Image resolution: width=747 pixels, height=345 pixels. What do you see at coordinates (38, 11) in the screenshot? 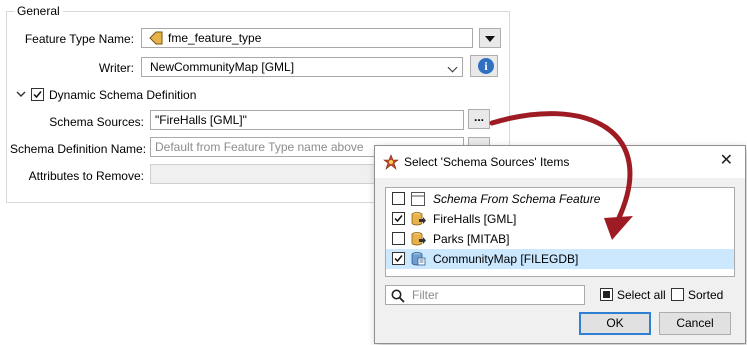
I see `general-legend: General` at bounding box center [38, 11].